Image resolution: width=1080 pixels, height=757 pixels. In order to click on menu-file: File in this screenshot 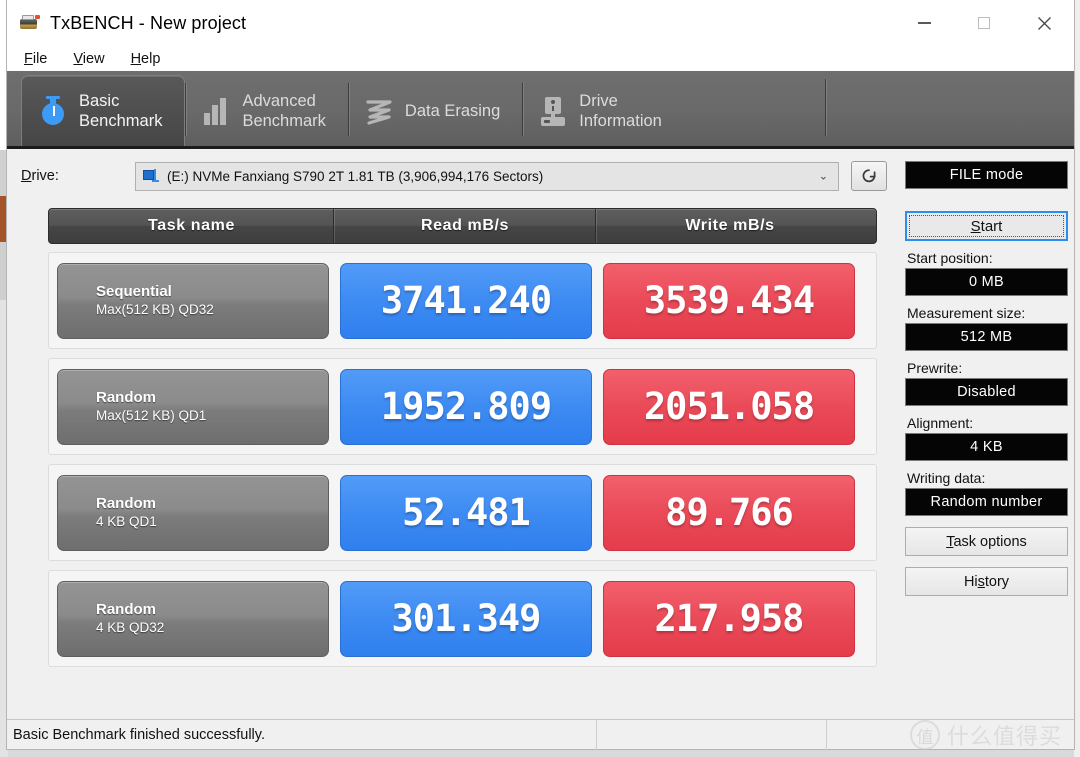, I will do `click(35, 59)`.